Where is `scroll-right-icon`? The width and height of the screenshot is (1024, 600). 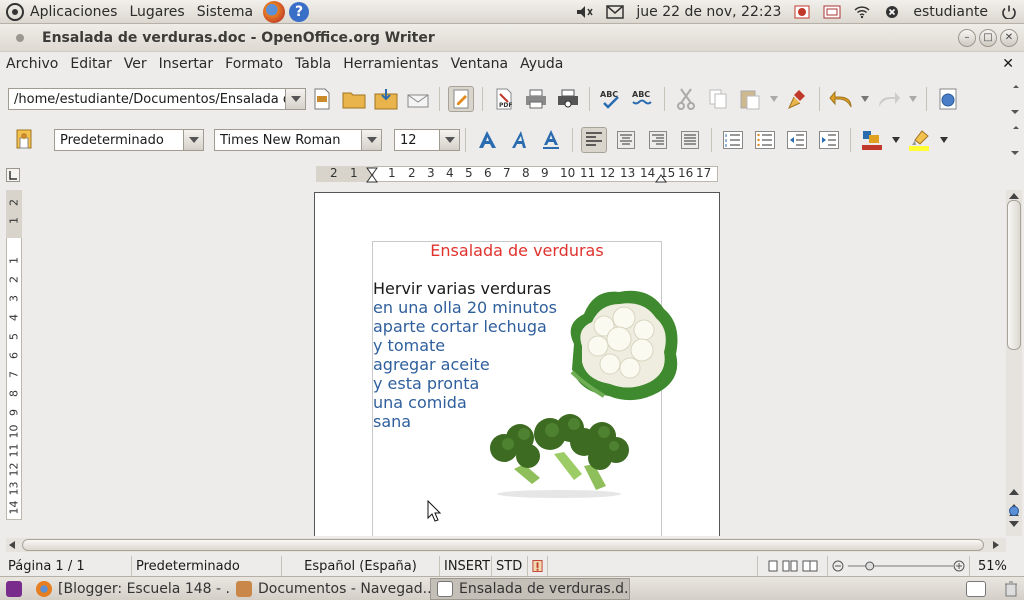 scroll-right-icon is located at coordinates (996, 545).